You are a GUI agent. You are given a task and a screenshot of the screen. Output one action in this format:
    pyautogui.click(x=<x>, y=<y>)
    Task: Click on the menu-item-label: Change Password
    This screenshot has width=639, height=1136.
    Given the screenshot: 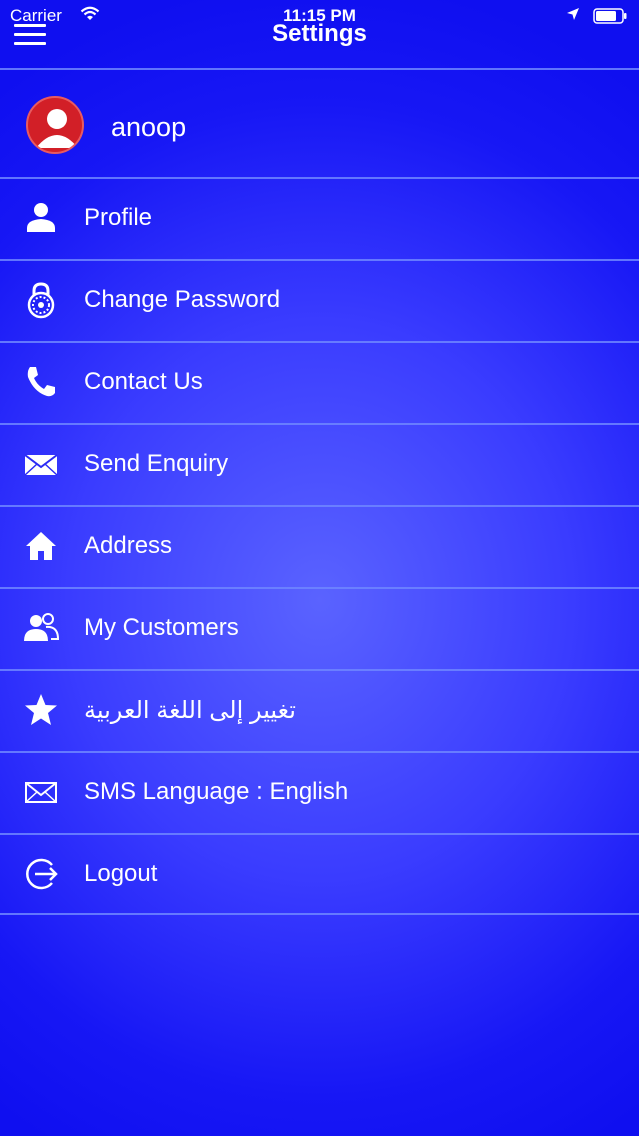 What is the action you would take?
    pyautogui.click(x=182, y=299)
    